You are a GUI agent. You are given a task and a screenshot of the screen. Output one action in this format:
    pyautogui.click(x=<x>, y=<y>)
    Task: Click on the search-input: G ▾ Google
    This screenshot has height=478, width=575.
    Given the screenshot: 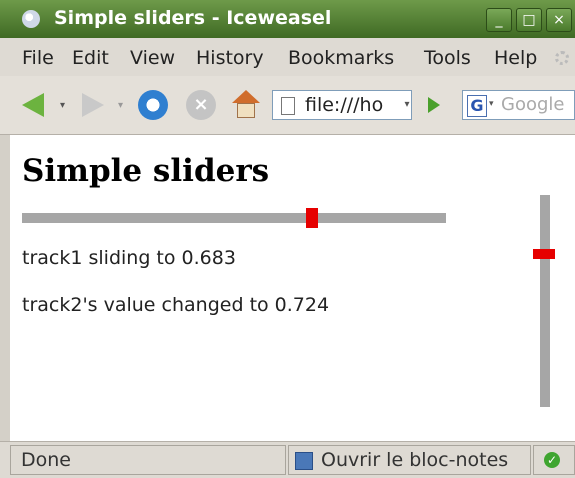 What is the action you would take?
    pyautogui.click(x=518, y=105)
    